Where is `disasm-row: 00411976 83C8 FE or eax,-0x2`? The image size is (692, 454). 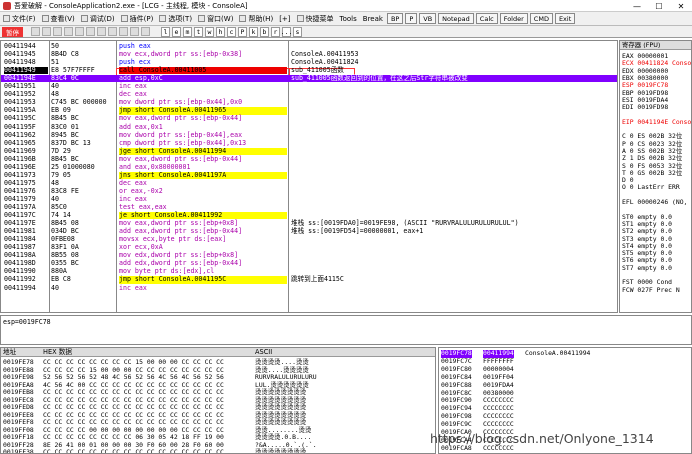
disasm-row: 00411976 83C8 FE or eax,-0x2 is located at coordinates (309, 191).